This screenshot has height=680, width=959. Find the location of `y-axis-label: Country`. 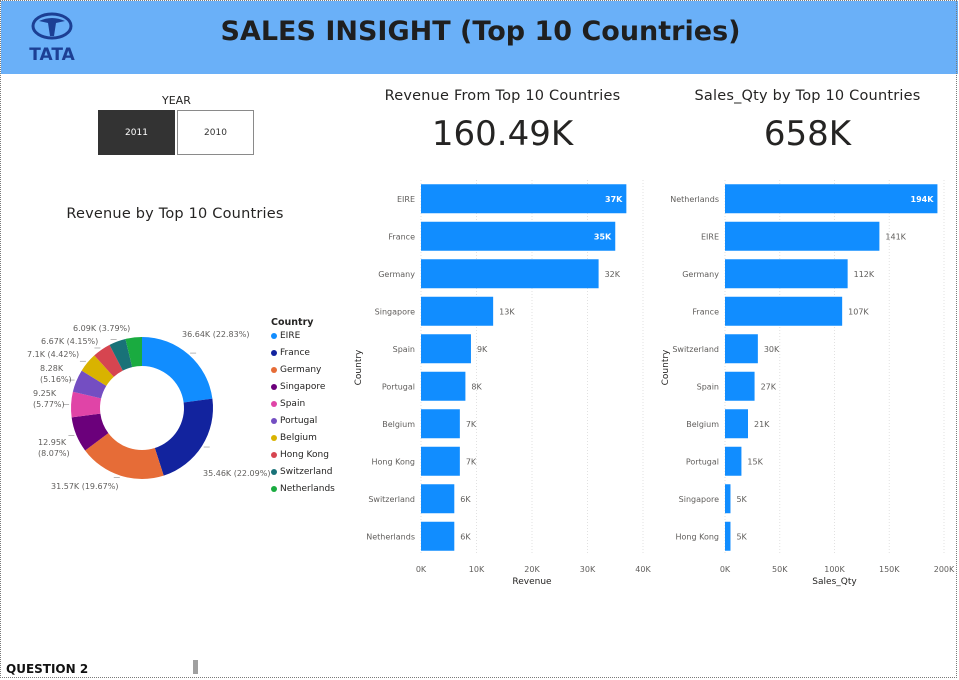

y-axis-label: Country is located at coordinates (359, 367).